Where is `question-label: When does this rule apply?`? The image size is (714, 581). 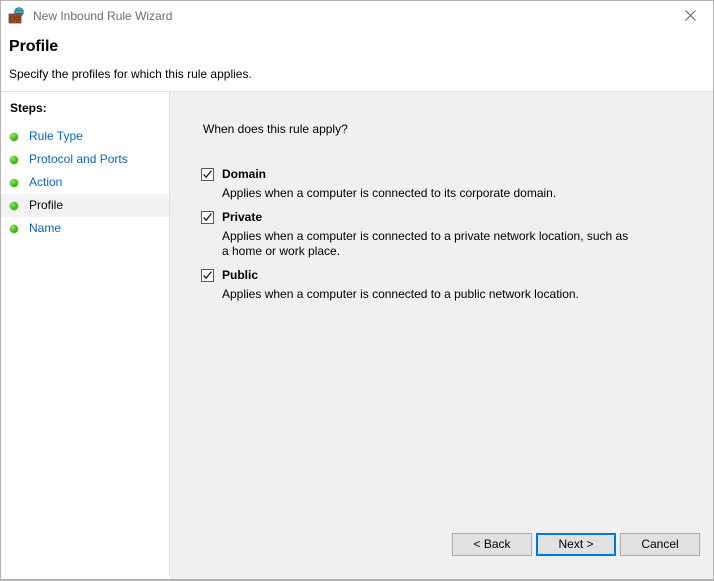 question-label: When does this rule apply? is located at coordinates (275, 129).